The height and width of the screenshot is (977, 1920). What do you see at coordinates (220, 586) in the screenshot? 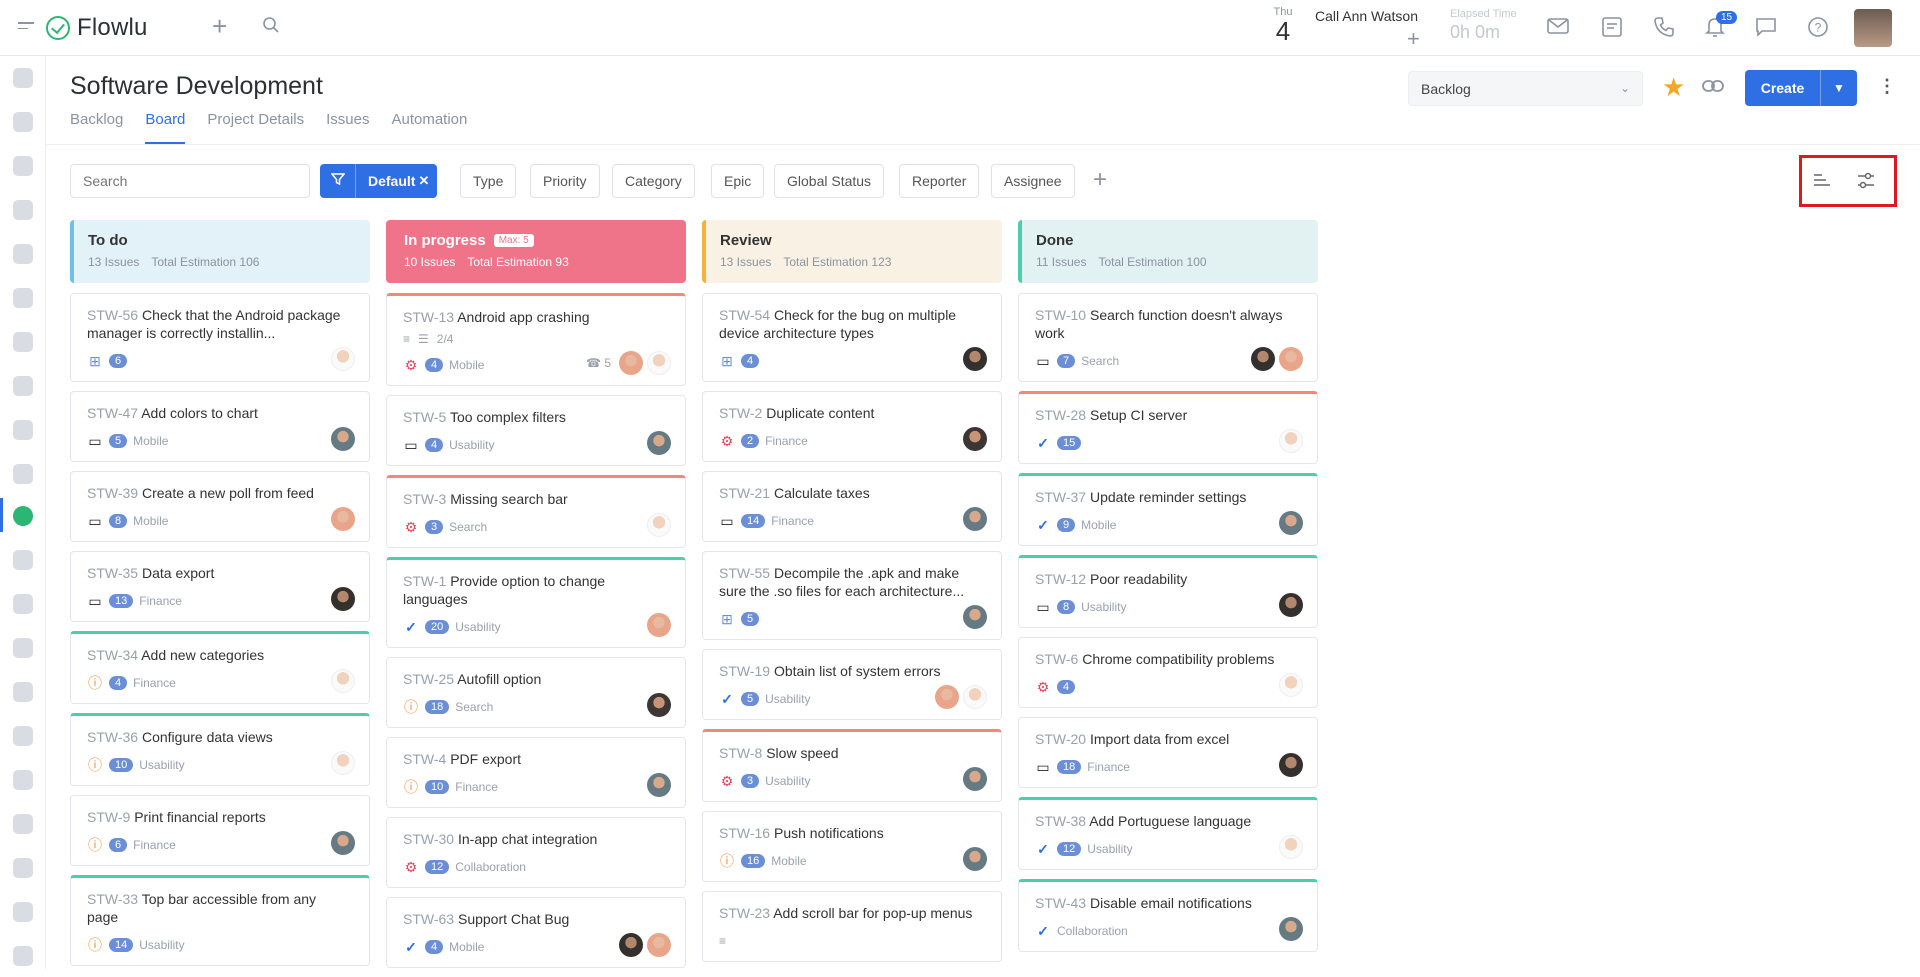
I see `issue-card: STW-35 Data export ▭ 13 Finance` at bounding box center [220, 586].